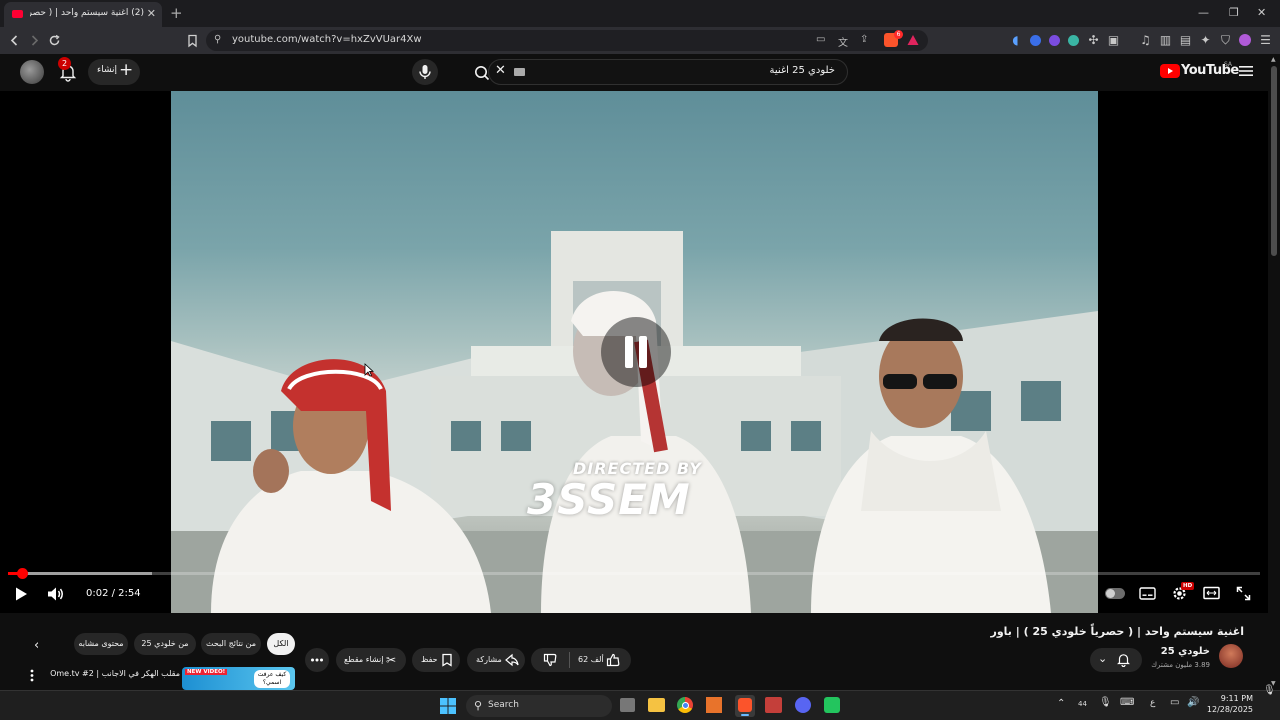 This screenshot has width=1280, height=720. I want to click on subscriber-count: 3.89 مليون مشترك, so click(1180, 665).